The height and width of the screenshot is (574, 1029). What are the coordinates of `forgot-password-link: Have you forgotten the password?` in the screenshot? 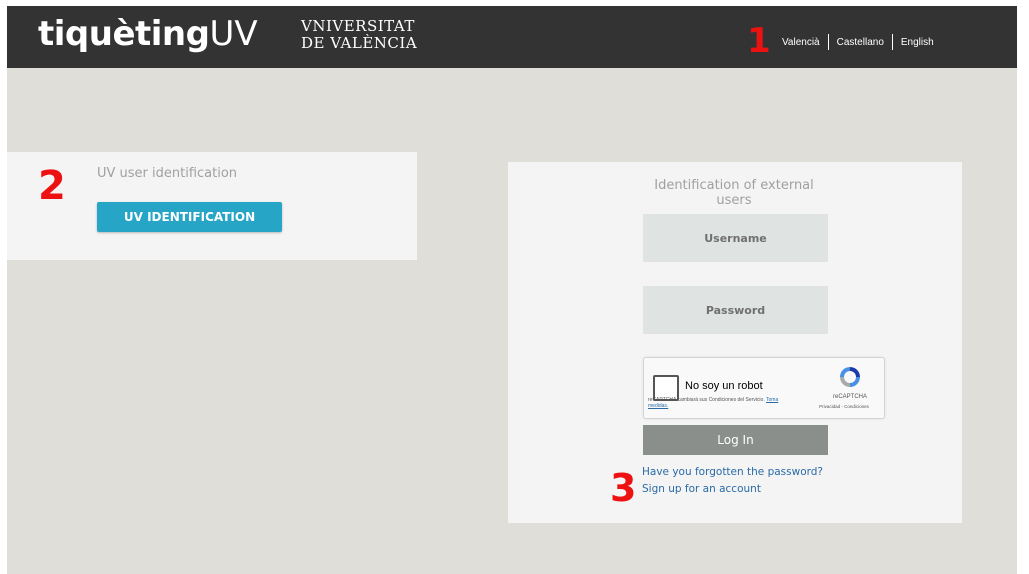 It's located at (732, 472).